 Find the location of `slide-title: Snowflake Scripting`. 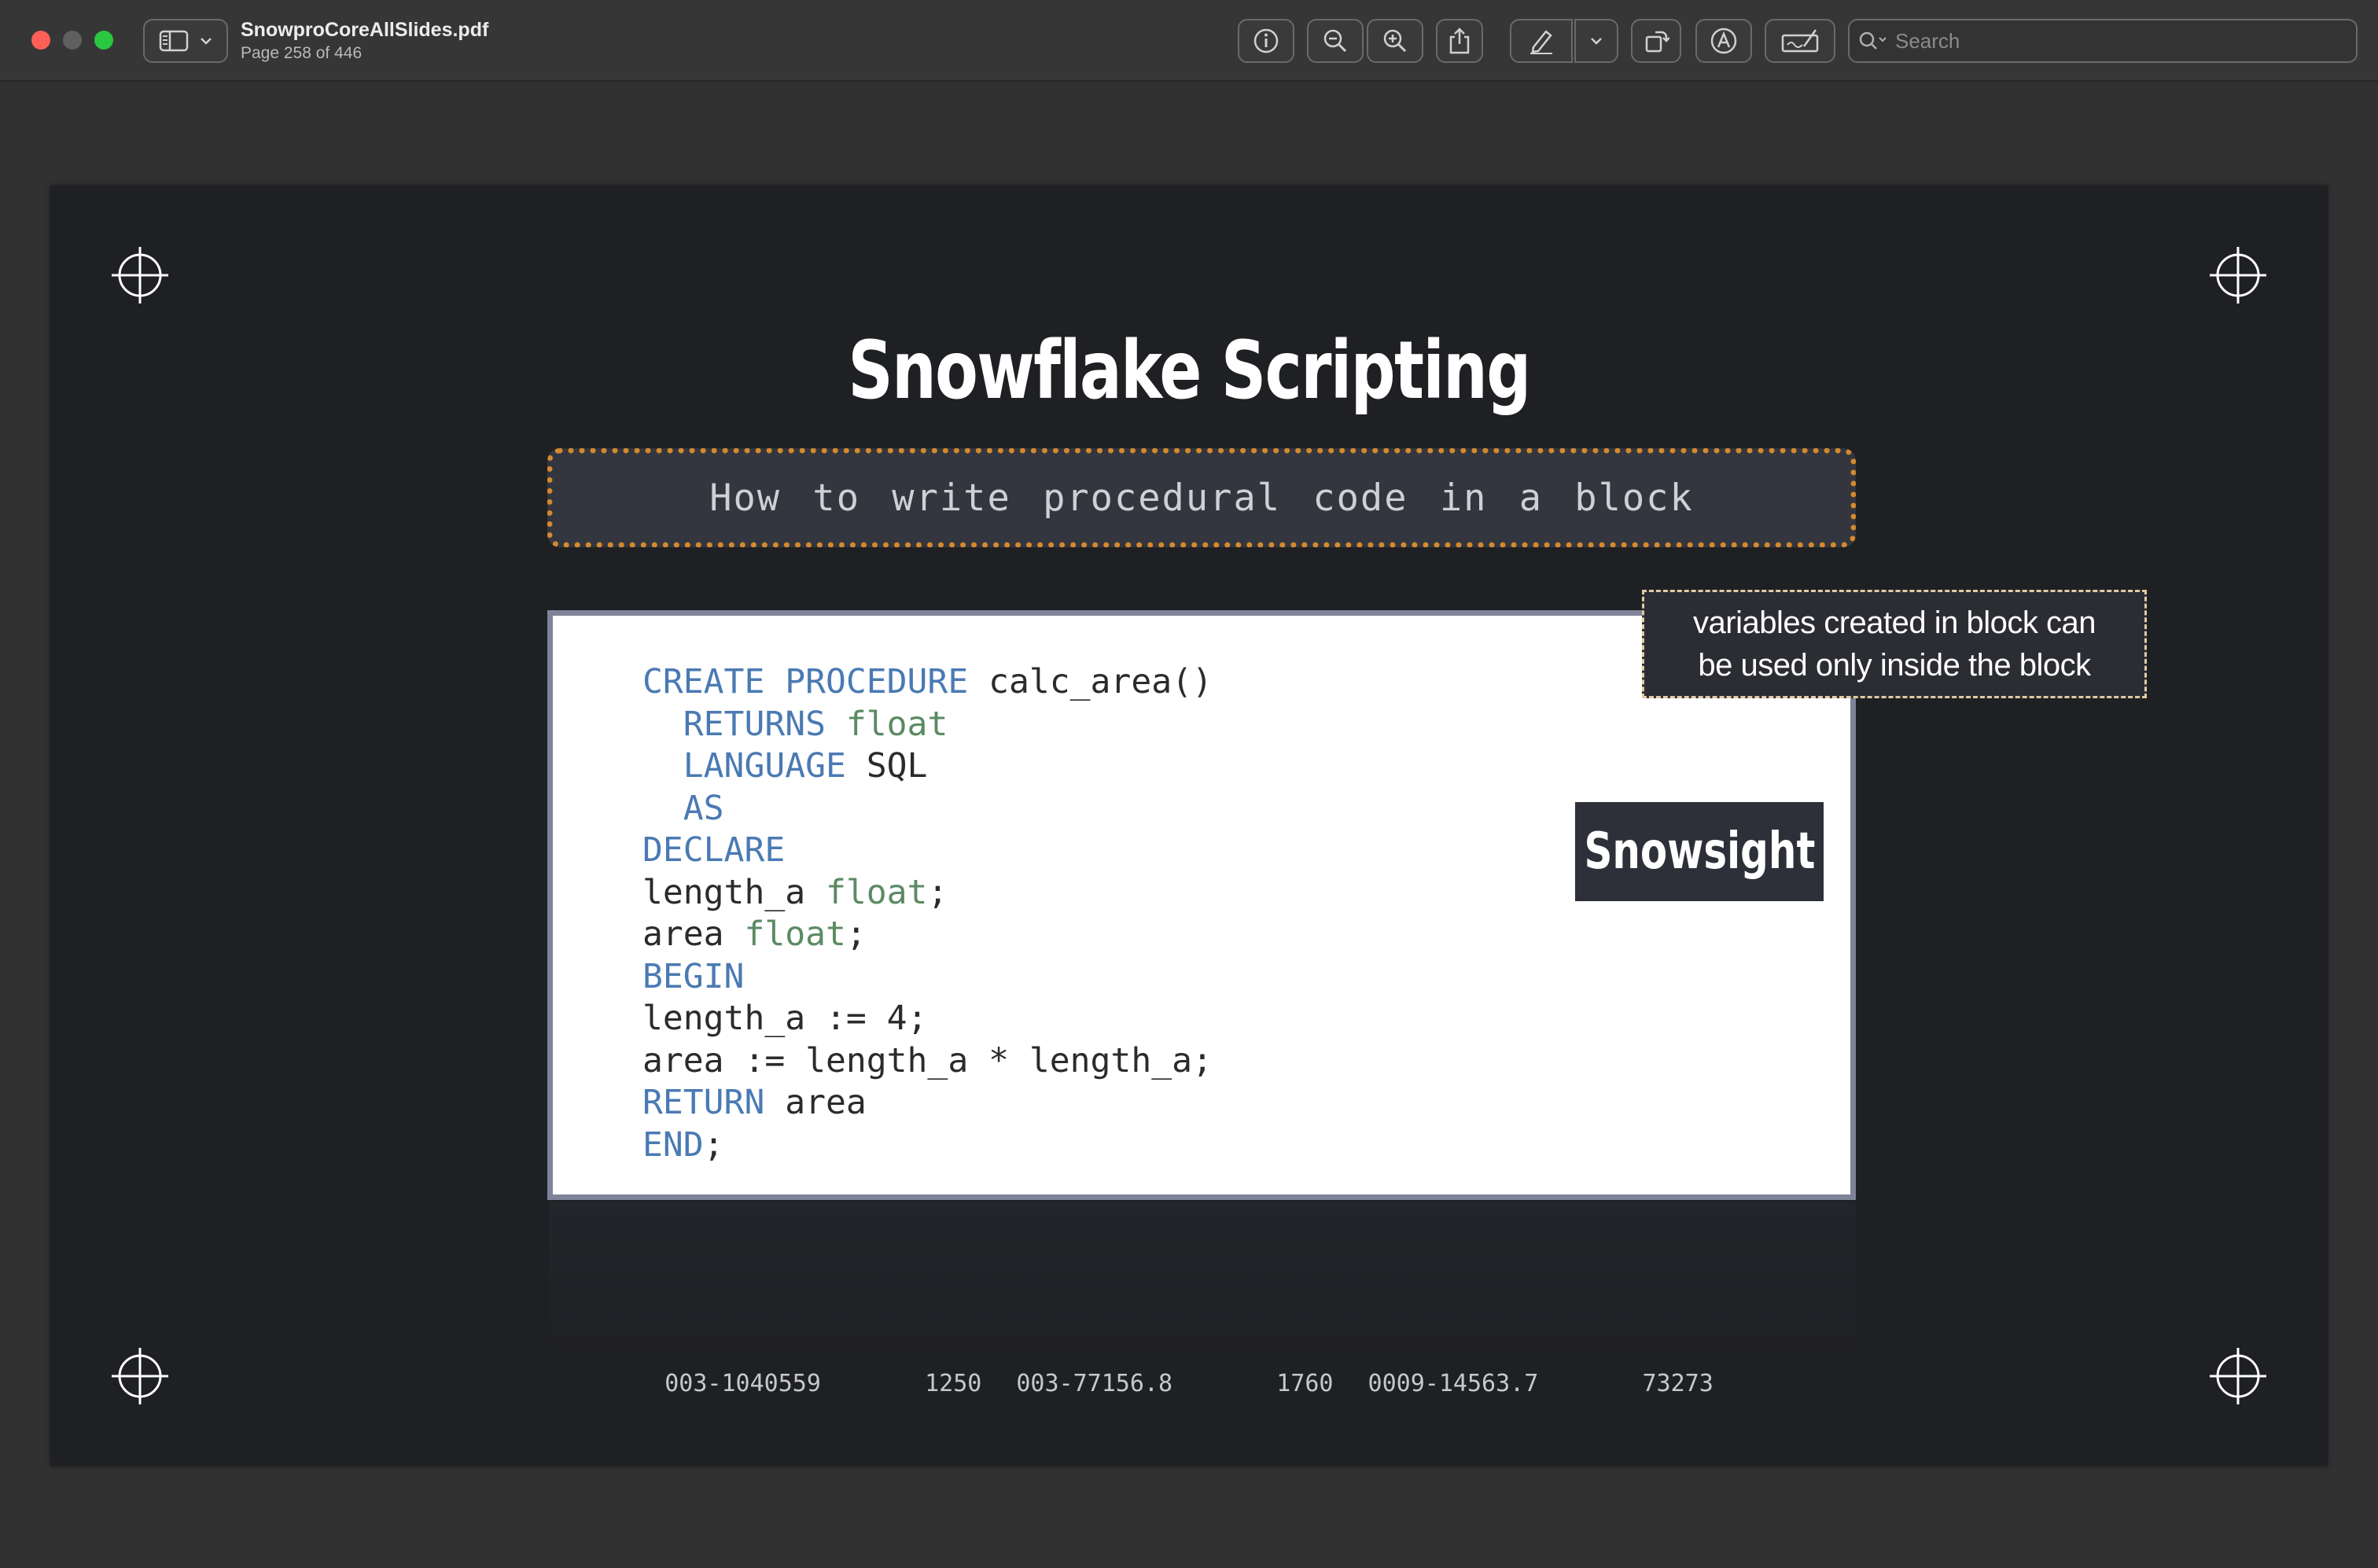

slide-title: Snowflake Scripting is located at coordinates (1189, 371).